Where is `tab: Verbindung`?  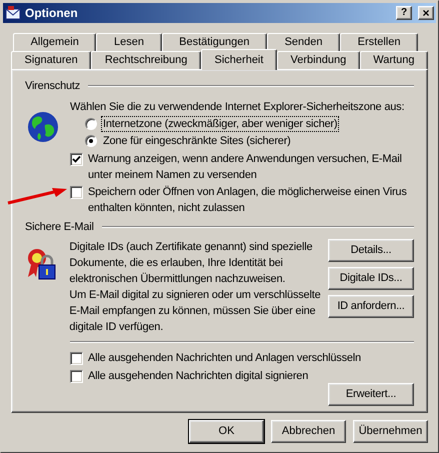 tab: Verbindung is located at coordinates (318, 60).